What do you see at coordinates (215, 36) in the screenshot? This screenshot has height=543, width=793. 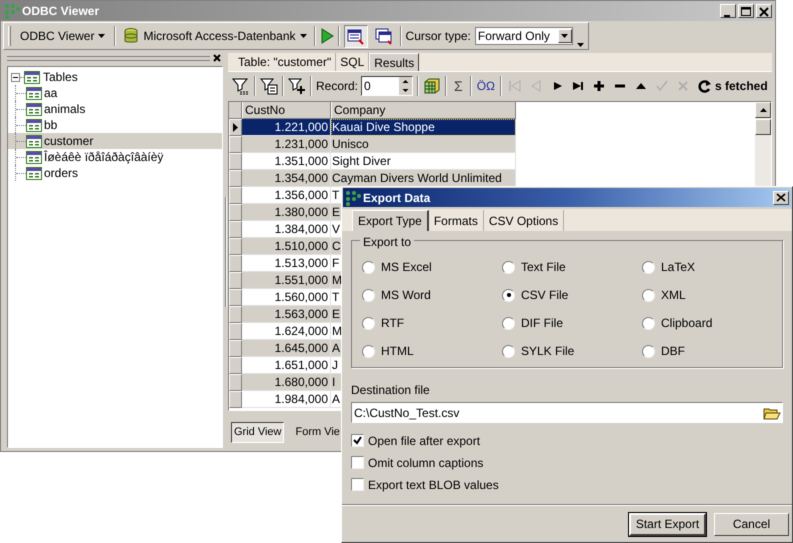 I see `database-menu: Microsoft Access-Datenbank` at bounding box center [215, 36].